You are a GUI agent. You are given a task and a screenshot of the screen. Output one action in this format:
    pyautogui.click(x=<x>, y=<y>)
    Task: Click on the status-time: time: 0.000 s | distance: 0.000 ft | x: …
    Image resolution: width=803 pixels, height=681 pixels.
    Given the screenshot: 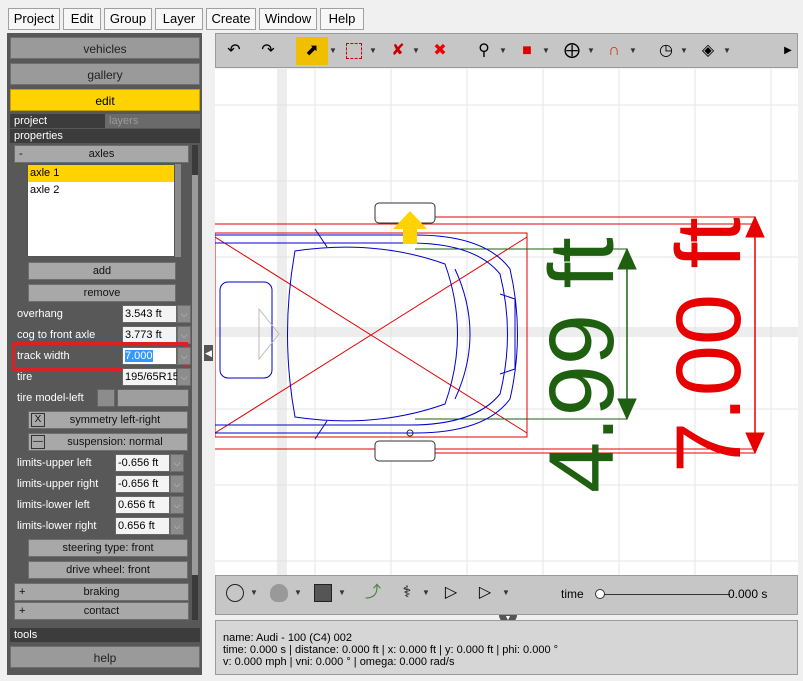 What is the action you would take?
    pyautogui.click(x=391, y=650)
    